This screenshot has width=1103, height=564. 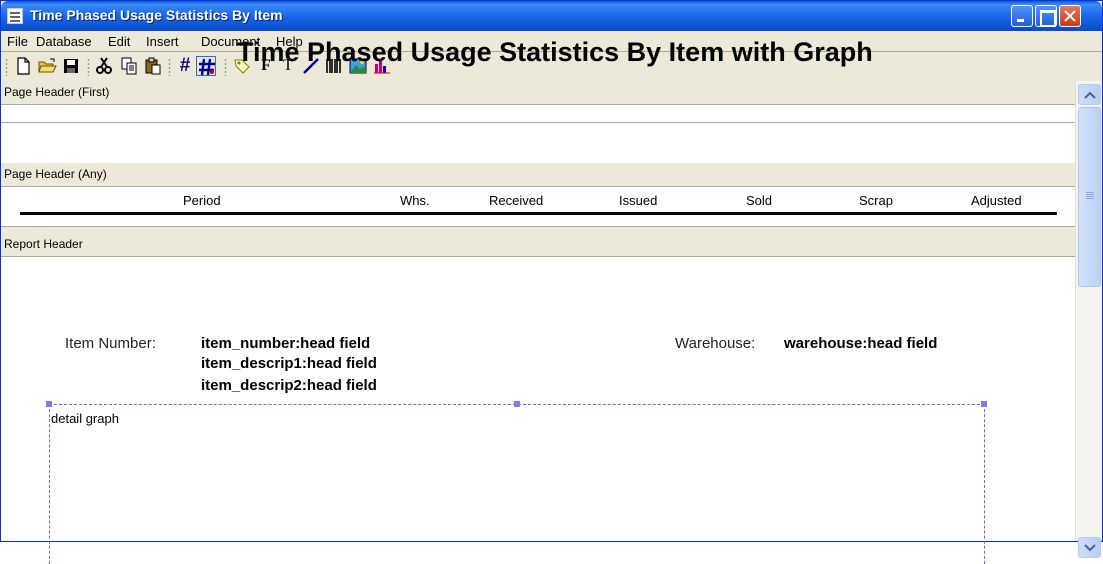 I want to click on open-folder-icon, so click(x=47, y=66).